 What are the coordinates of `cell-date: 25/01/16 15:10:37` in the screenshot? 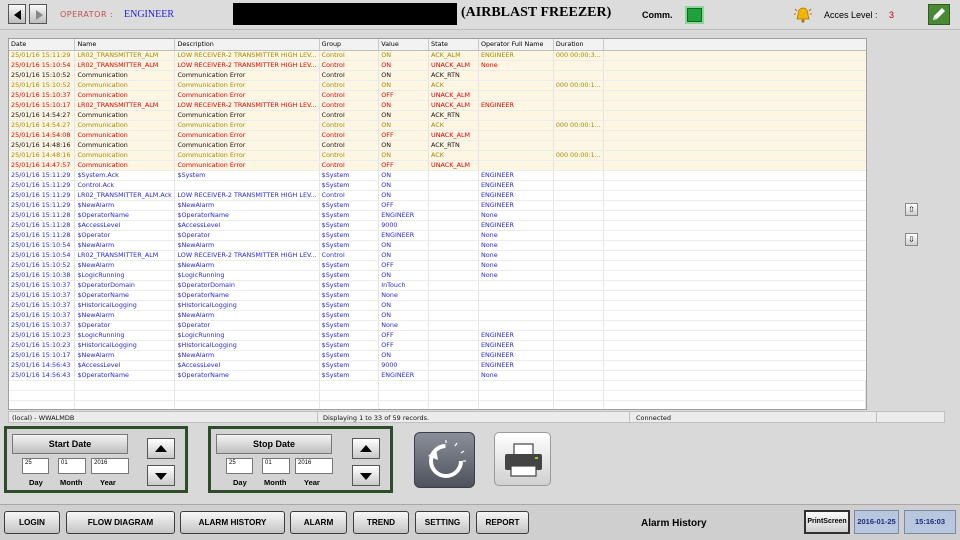 It's located at (42, 285).